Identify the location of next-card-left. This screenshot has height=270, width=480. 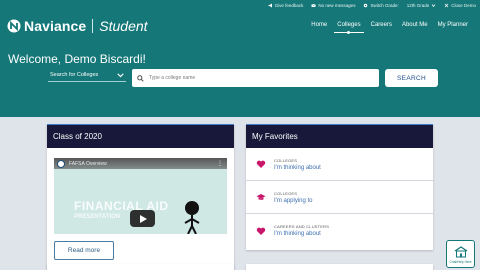
(140, 267).